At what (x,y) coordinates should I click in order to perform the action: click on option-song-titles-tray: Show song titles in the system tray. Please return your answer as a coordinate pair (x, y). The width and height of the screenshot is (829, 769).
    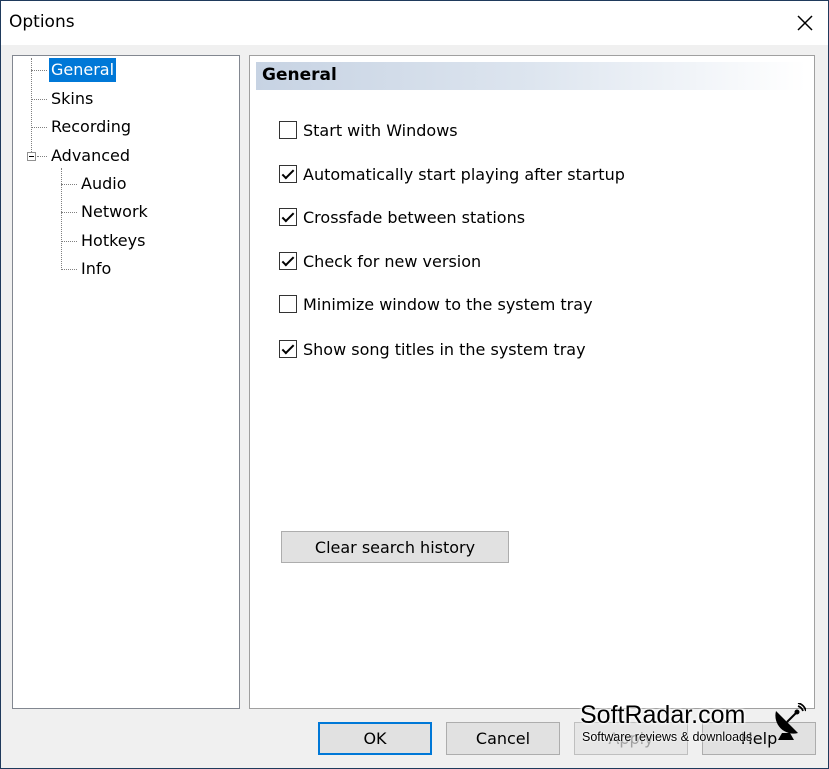
    Looking at the image, I should click on (432, 349).